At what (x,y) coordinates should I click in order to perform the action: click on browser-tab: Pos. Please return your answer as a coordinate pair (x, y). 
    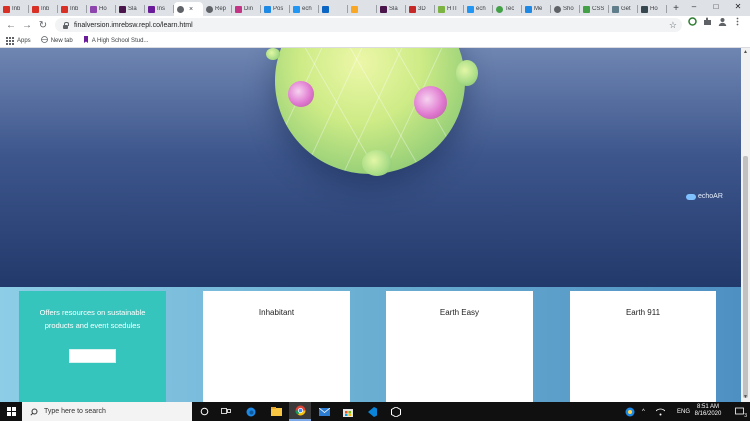
    Looking at the image, I should click on (275, 9).